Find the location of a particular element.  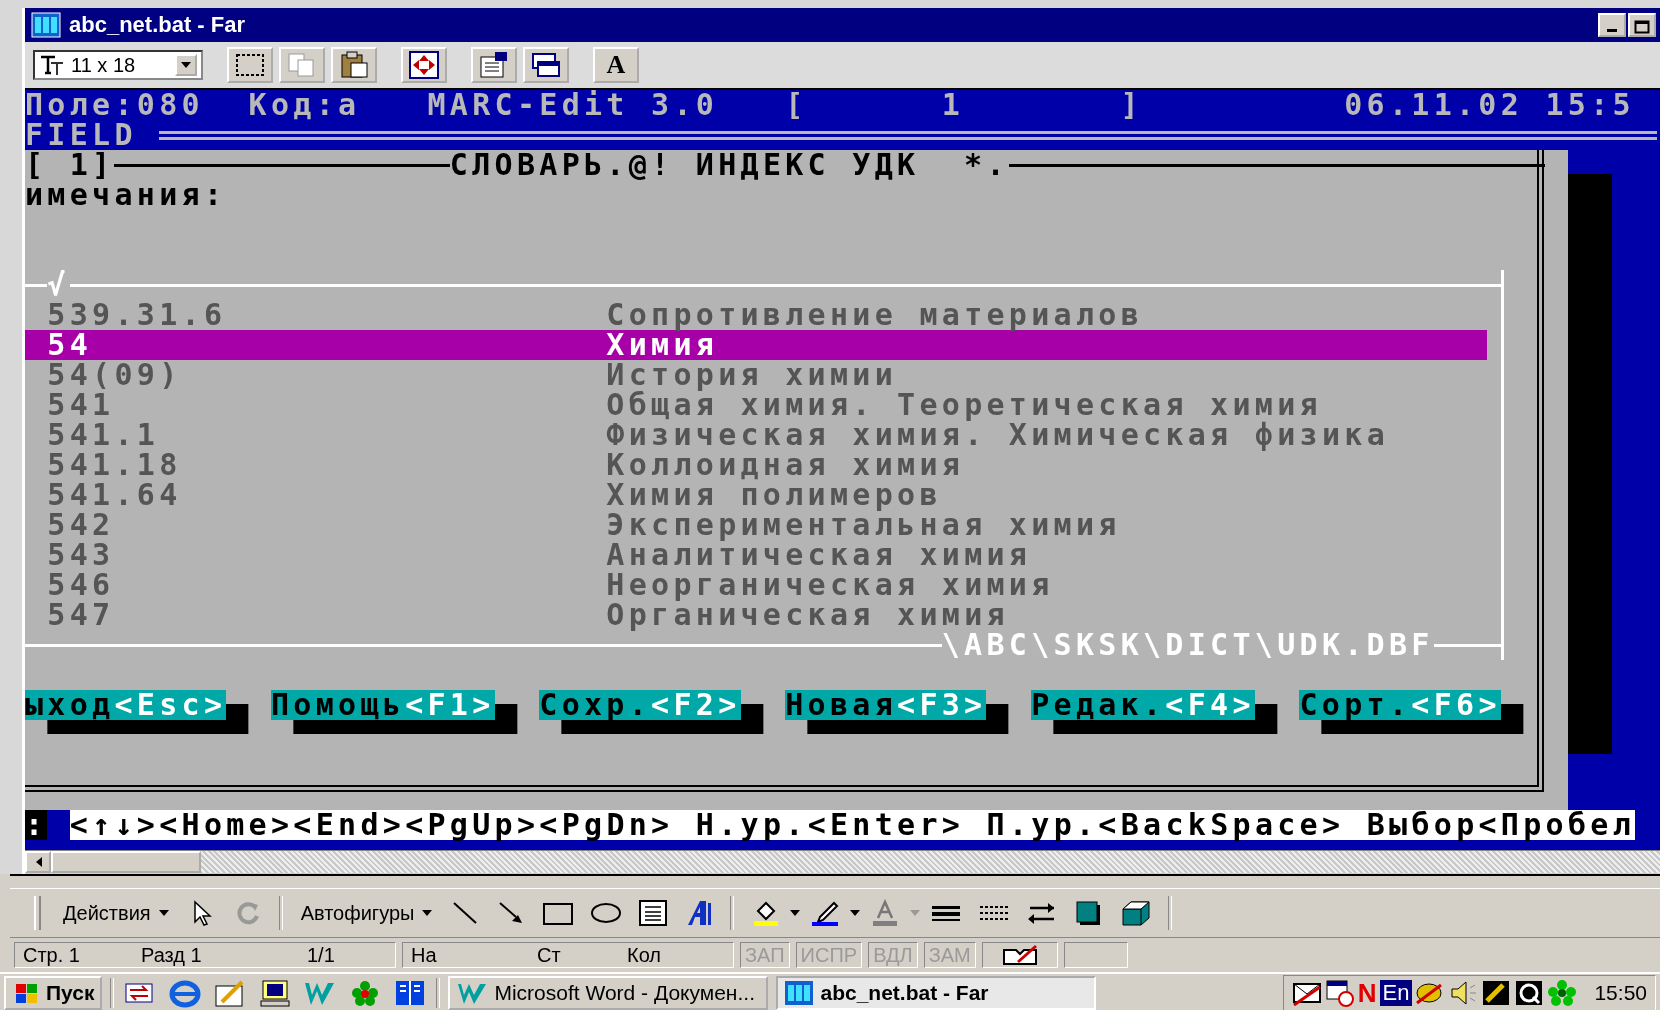

list-row: 541.64 Химия полимеров is located at coordinates (756, 495).